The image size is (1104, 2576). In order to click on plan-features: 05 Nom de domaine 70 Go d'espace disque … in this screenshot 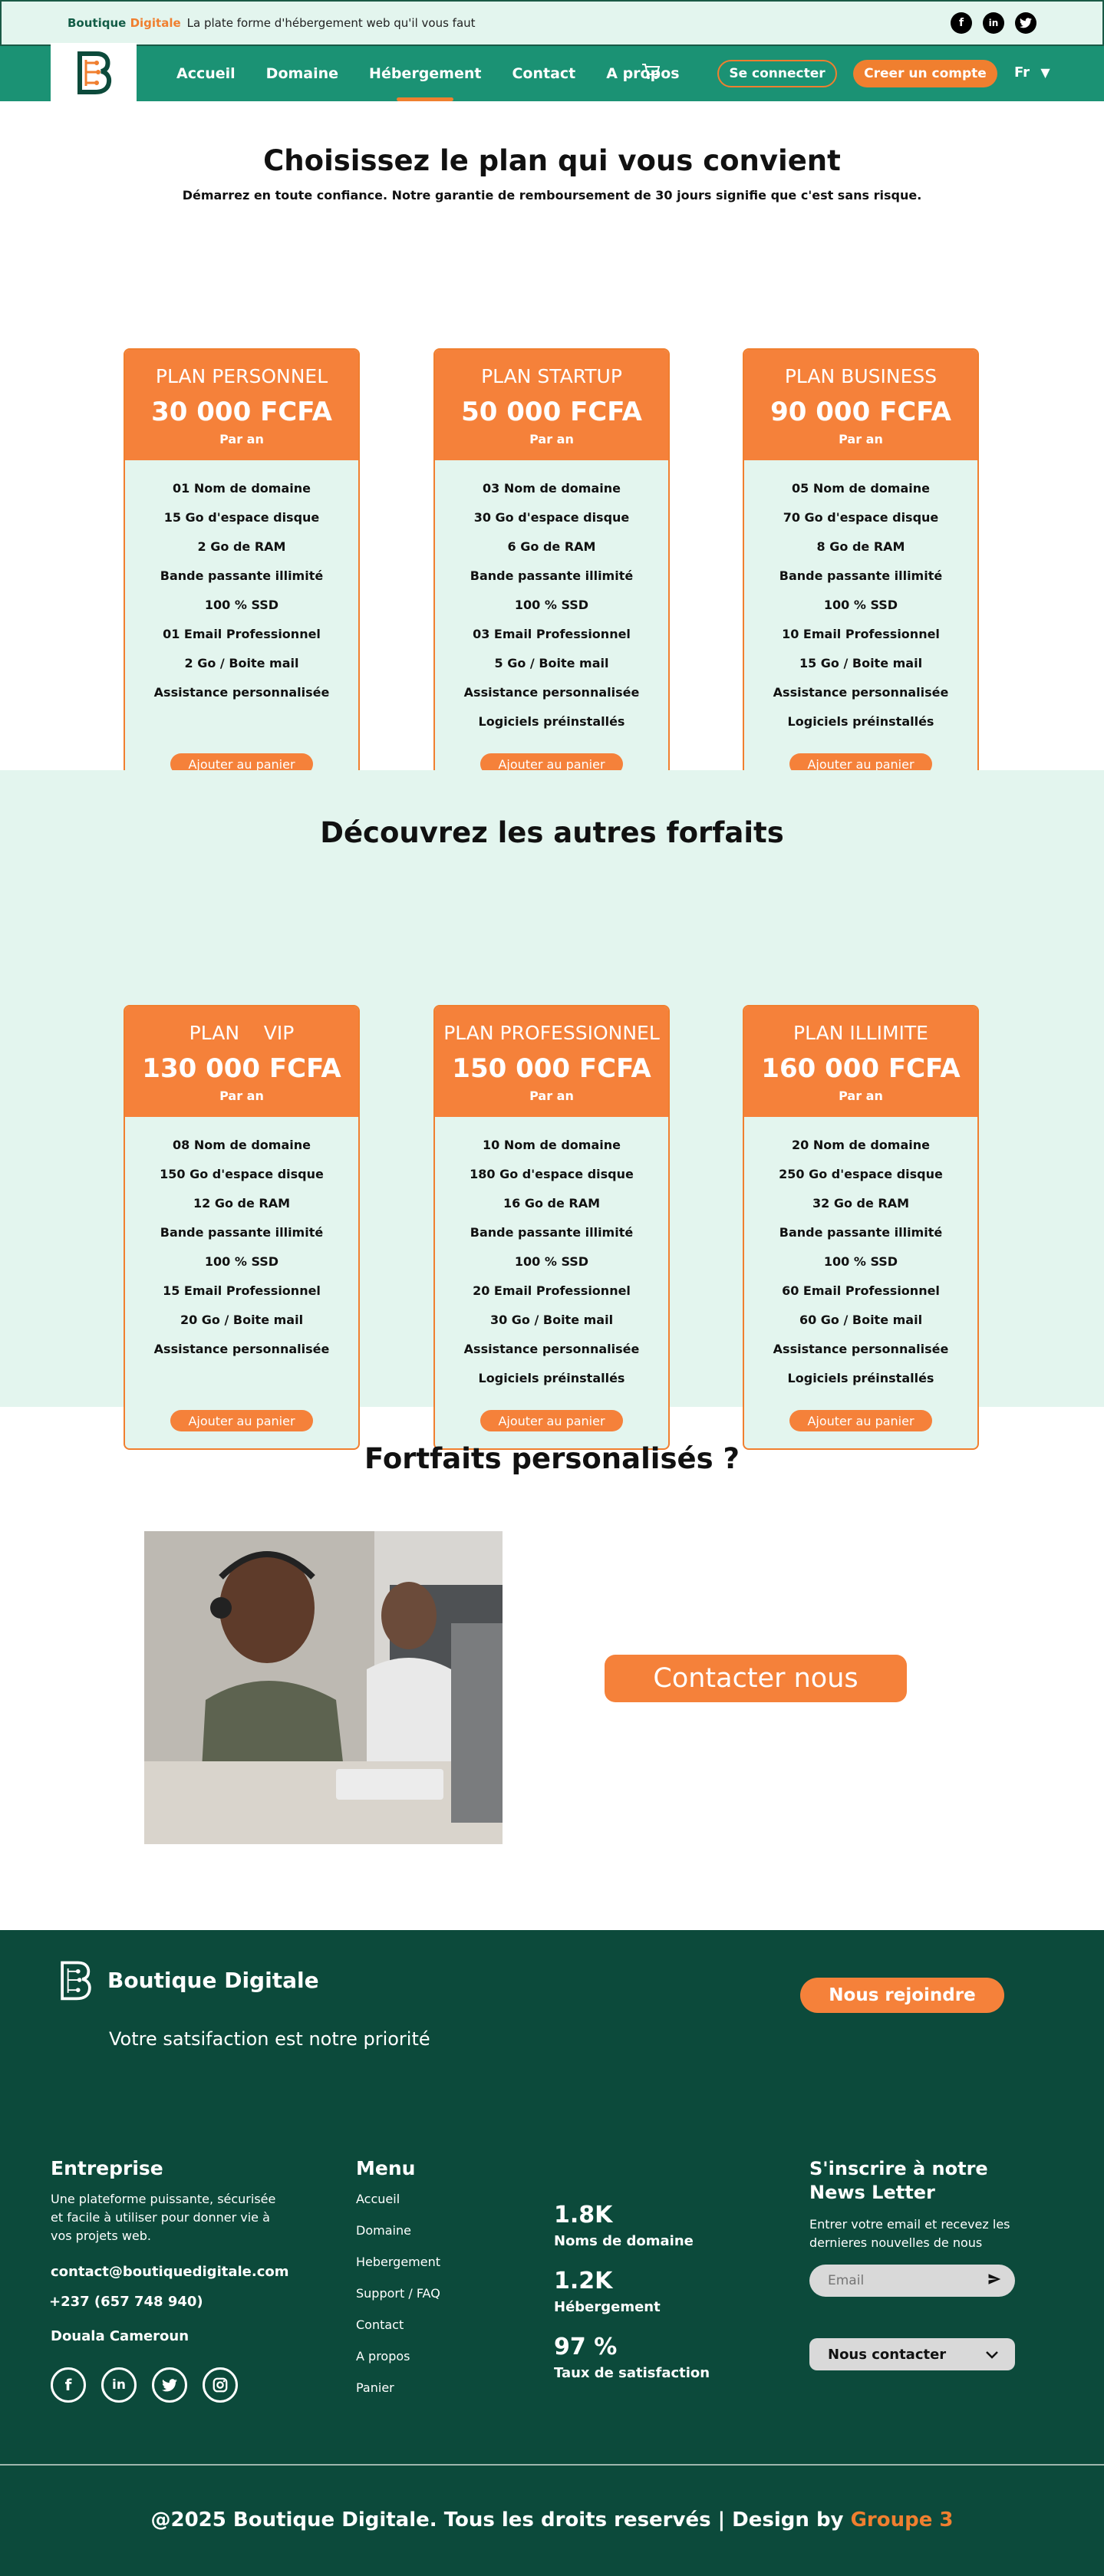, I will do `click(861, 598)`.